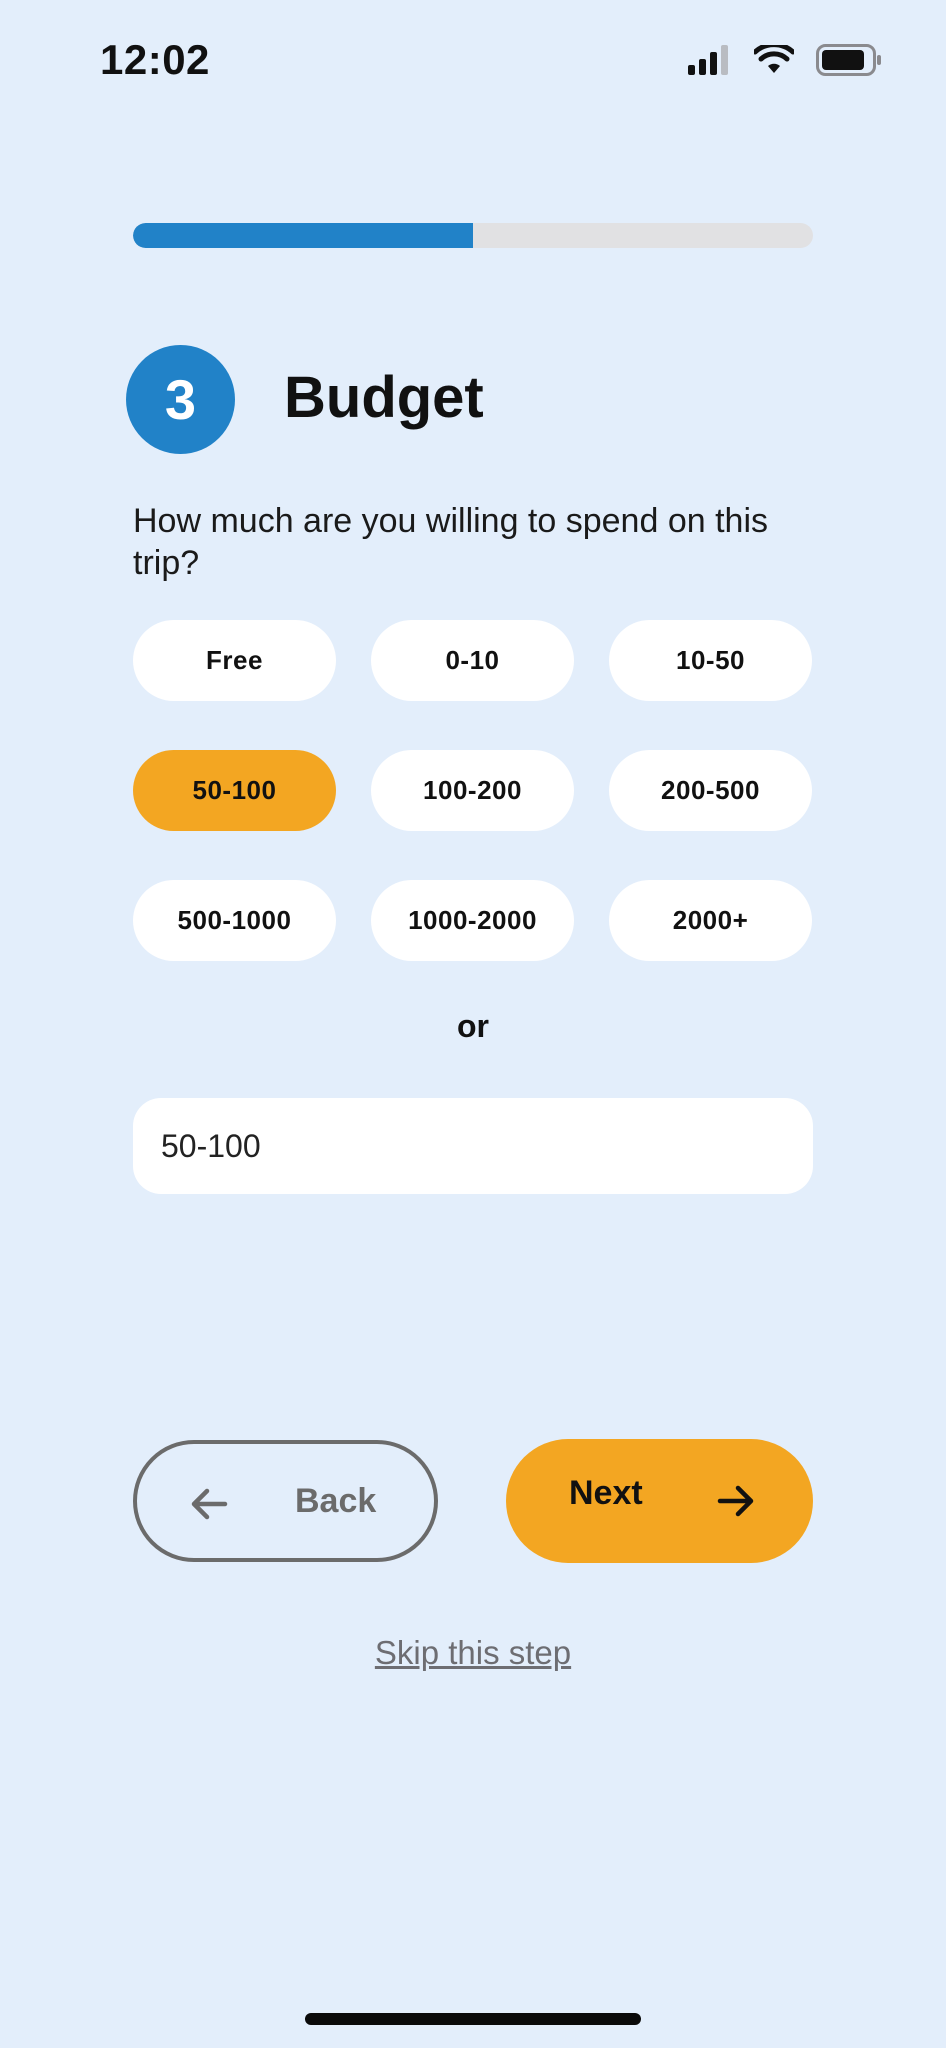  I want to click on arrow-right-icon, so click(736, 1505).